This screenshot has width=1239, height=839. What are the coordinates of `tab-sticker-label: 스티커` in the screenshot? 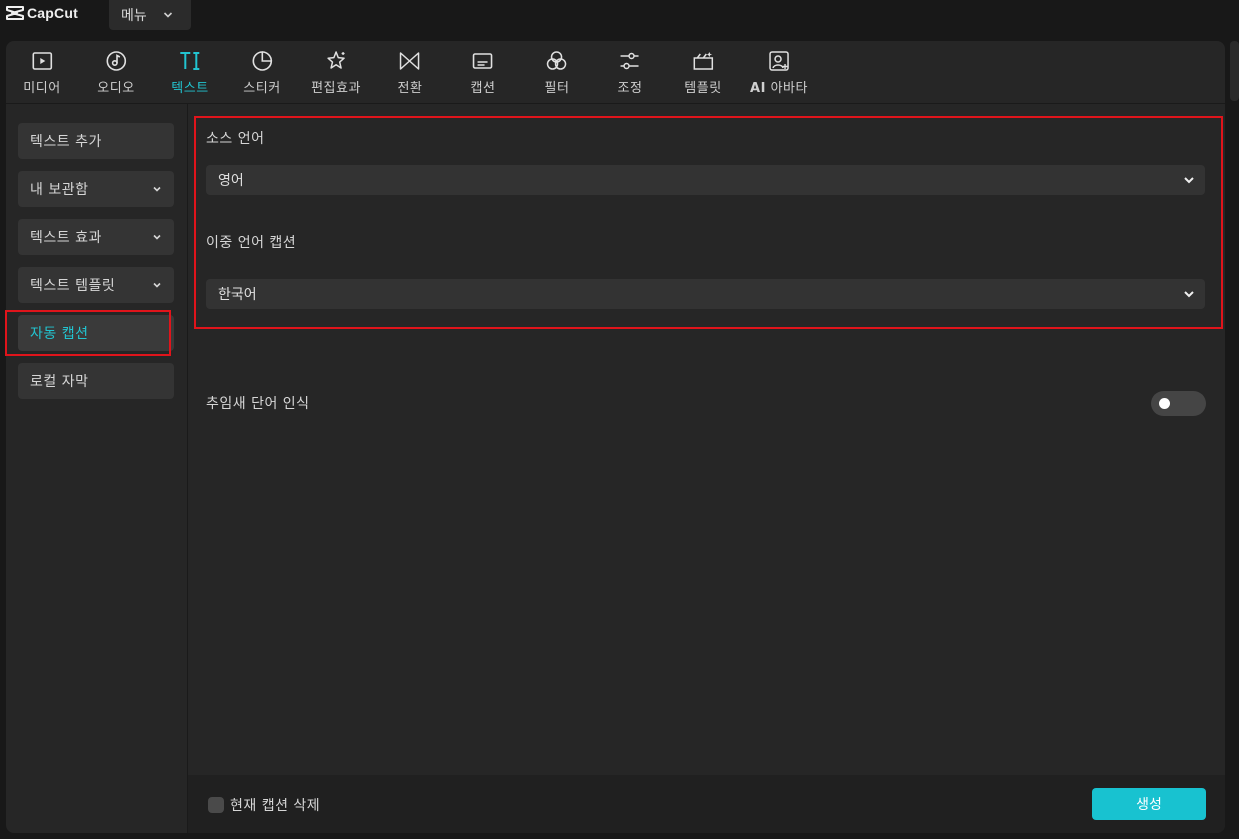 It's located at (262, 88).